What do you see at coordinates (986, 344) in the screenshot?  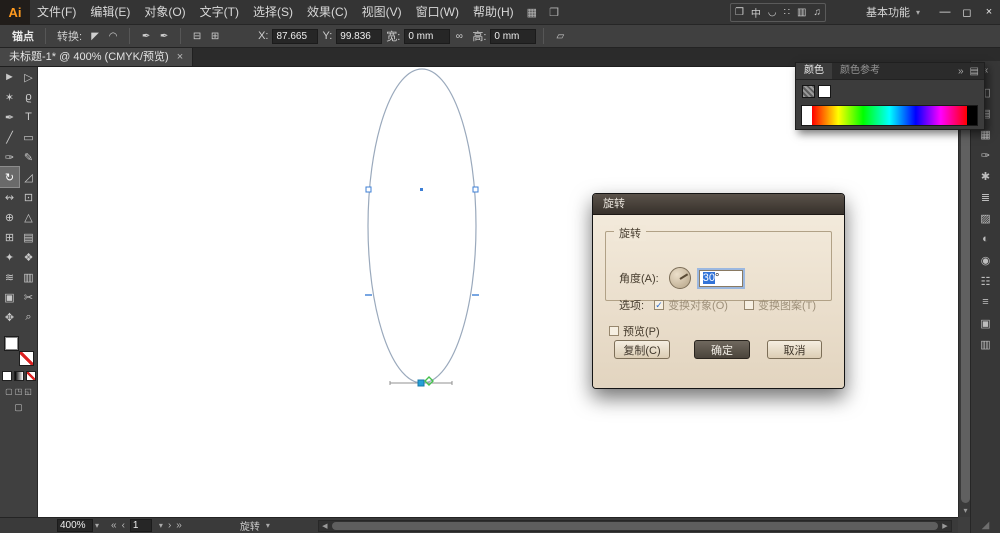 I see `align-panel-icon: ▥` at bounding box center [986, 344].